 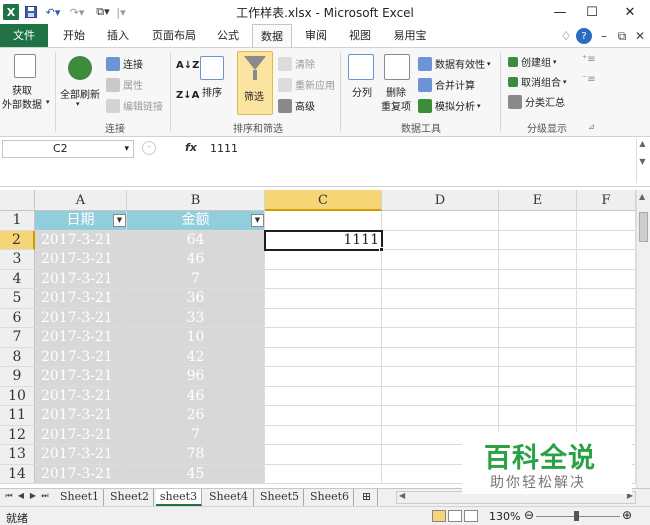 What do you see at coordinates (306, 84) in the screenshot?
I see `reapply-button: 重新应用` at bounding box center [306, 84].